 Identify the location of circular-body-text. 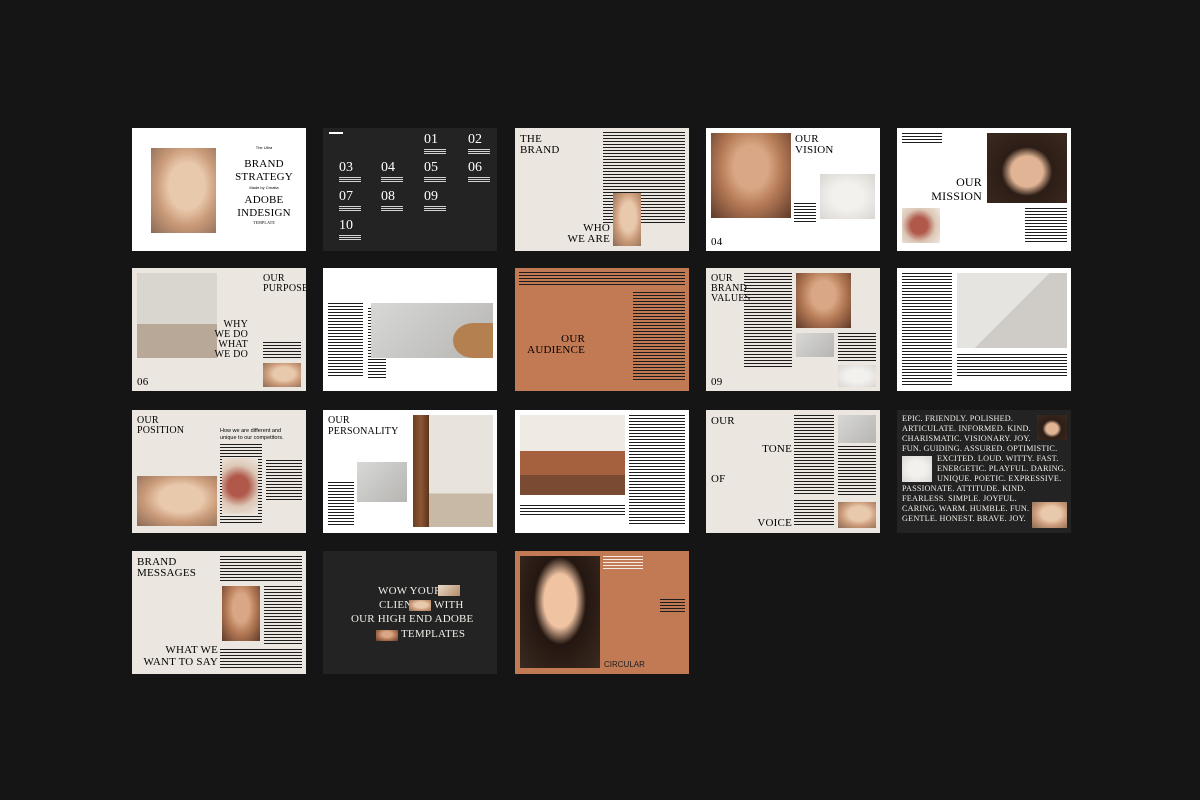
(672, 606).